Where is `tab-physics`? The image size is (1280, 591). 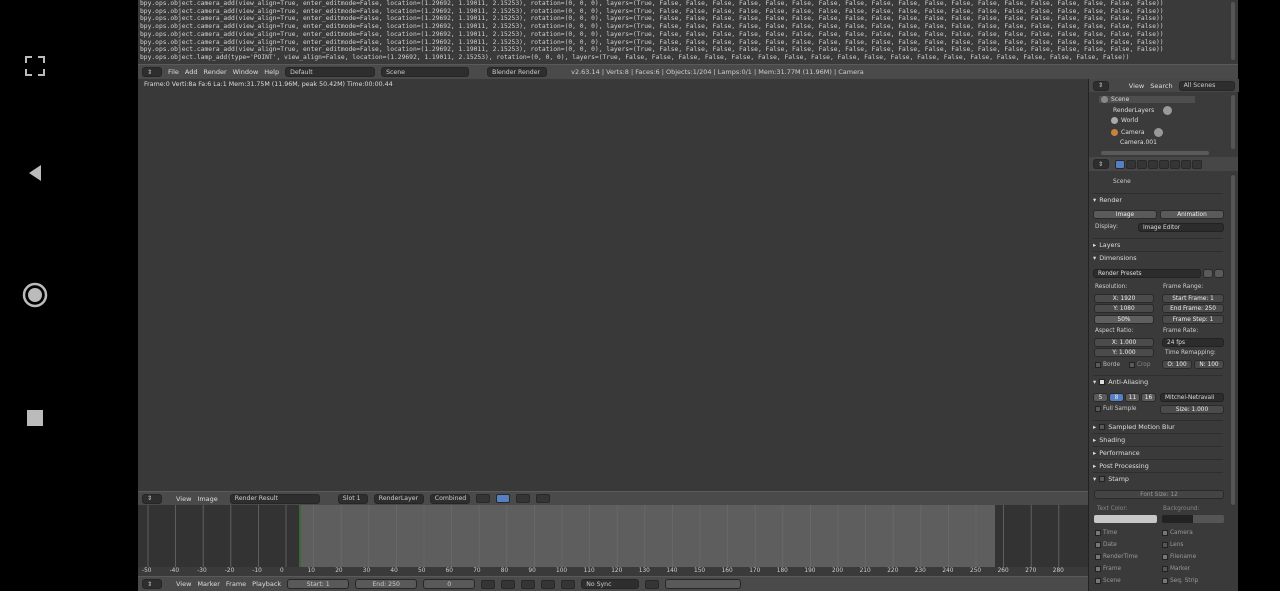
tab-physics is located at coordinates (1197, 164).